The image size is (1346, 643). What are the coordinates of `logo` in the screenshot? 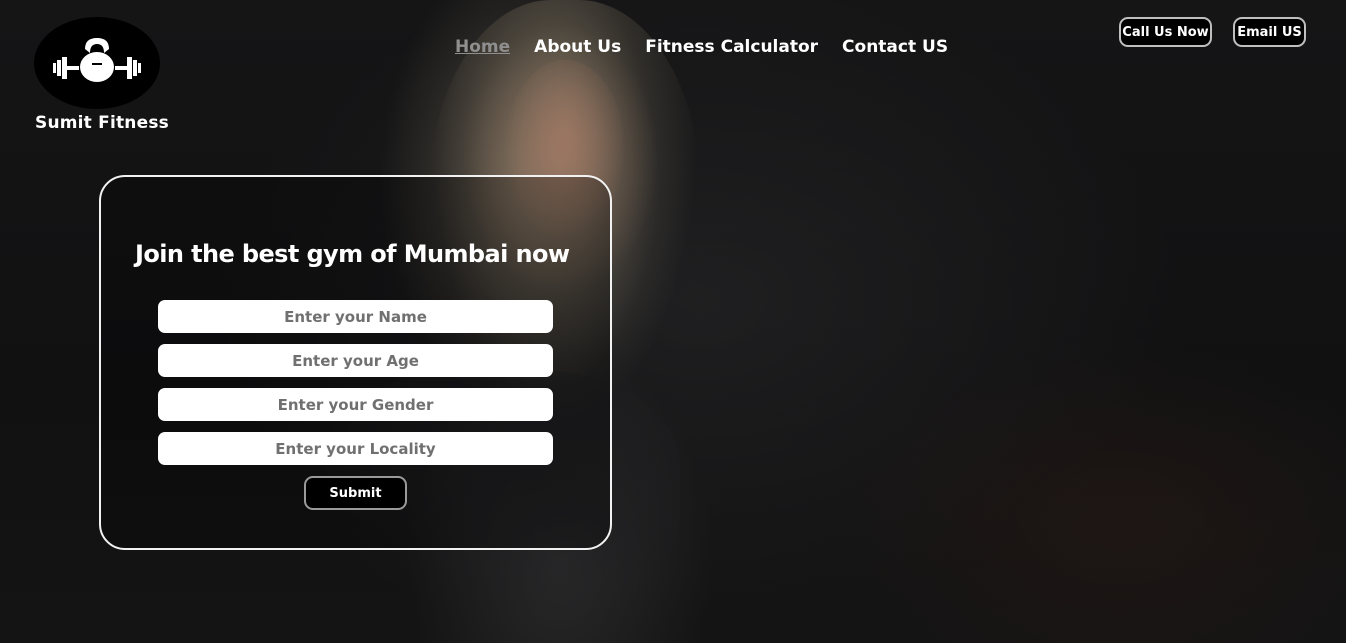 It's located at (97, 63).